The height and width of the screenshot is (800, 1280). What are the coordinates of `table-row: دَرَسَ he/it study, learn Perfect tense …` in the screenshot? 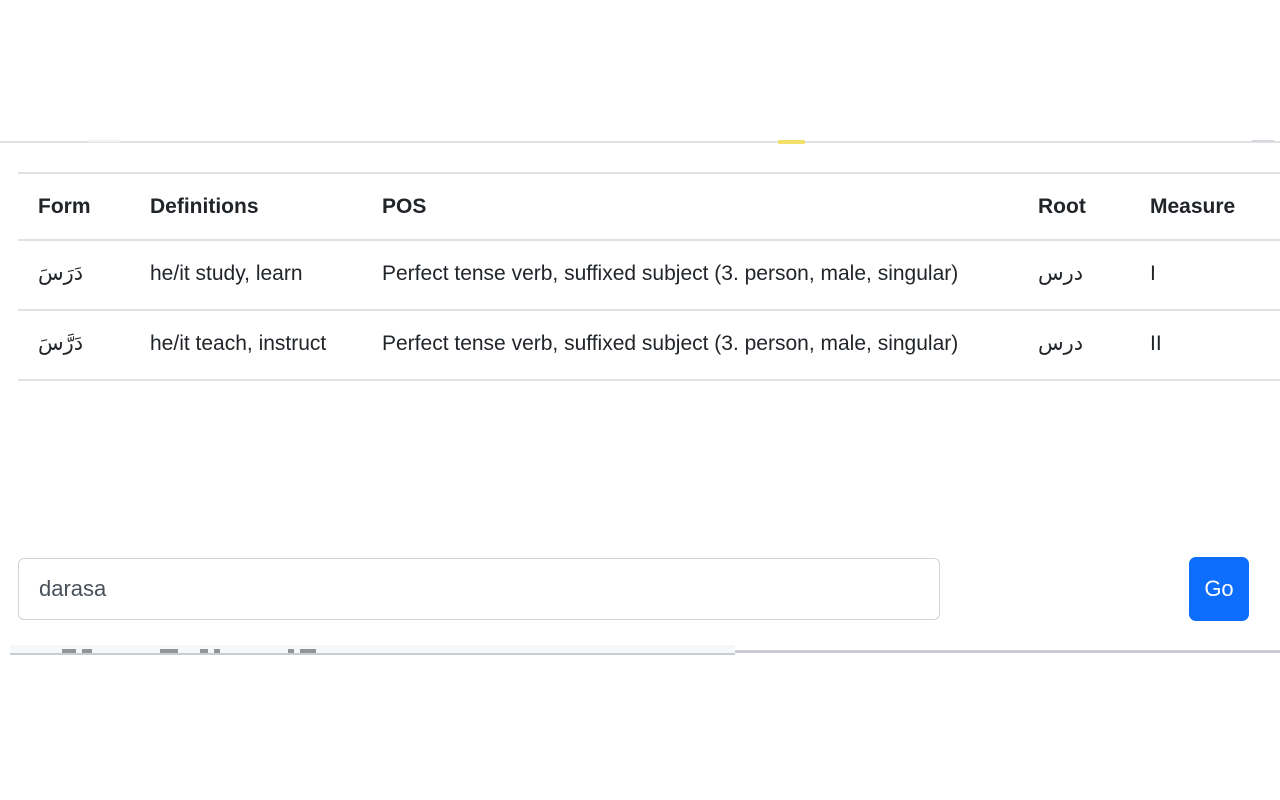 It's located at (649, 275).